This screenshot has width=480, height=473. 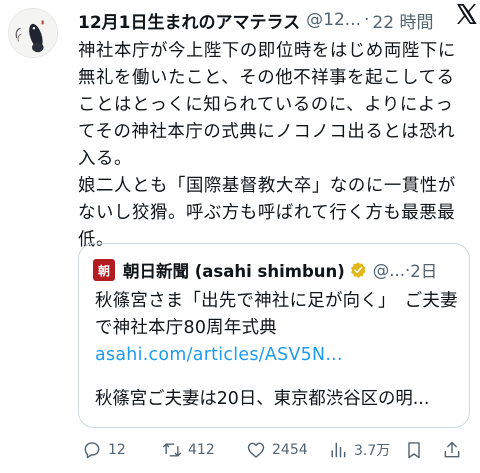 I want to click on quoted-display-name: 朝日新聞 (asahi shimbun), so click(x=234, y=270).